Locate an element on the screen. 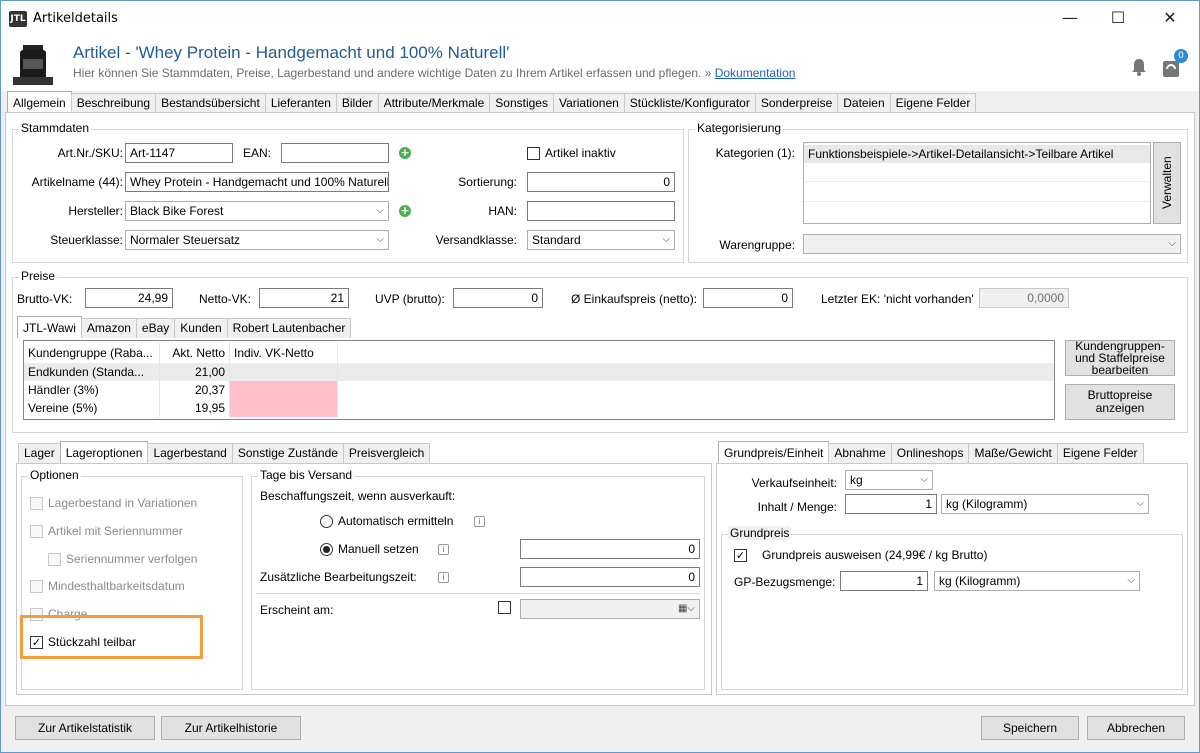 The width and height of the screenshot is (1200, 753). grundpreis-ausweisen-checkbox: ✓ is located at coordinates (740, 555).